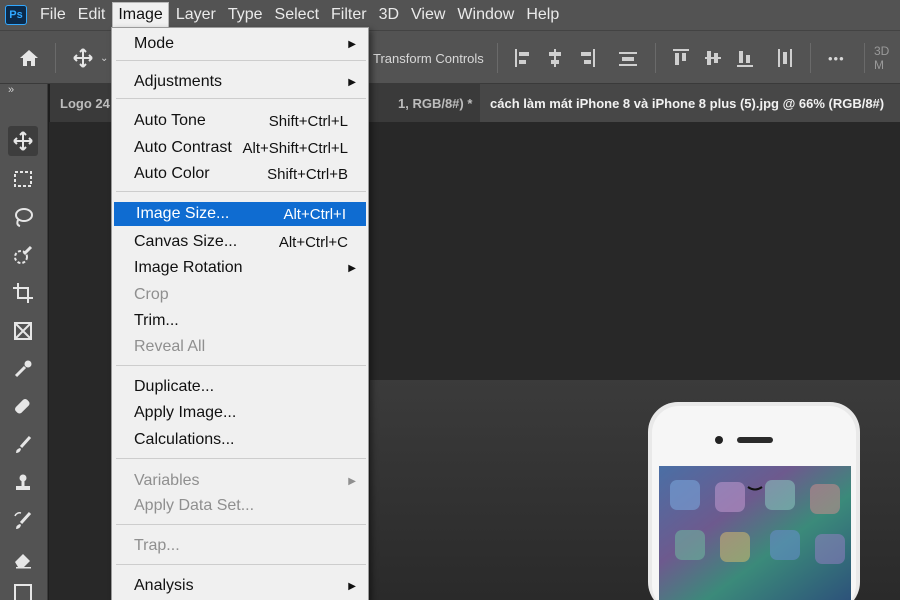 The height and width of the screenshot is (600, 900). I want to click on menu-item-label: Analysis, so click(164, 585).